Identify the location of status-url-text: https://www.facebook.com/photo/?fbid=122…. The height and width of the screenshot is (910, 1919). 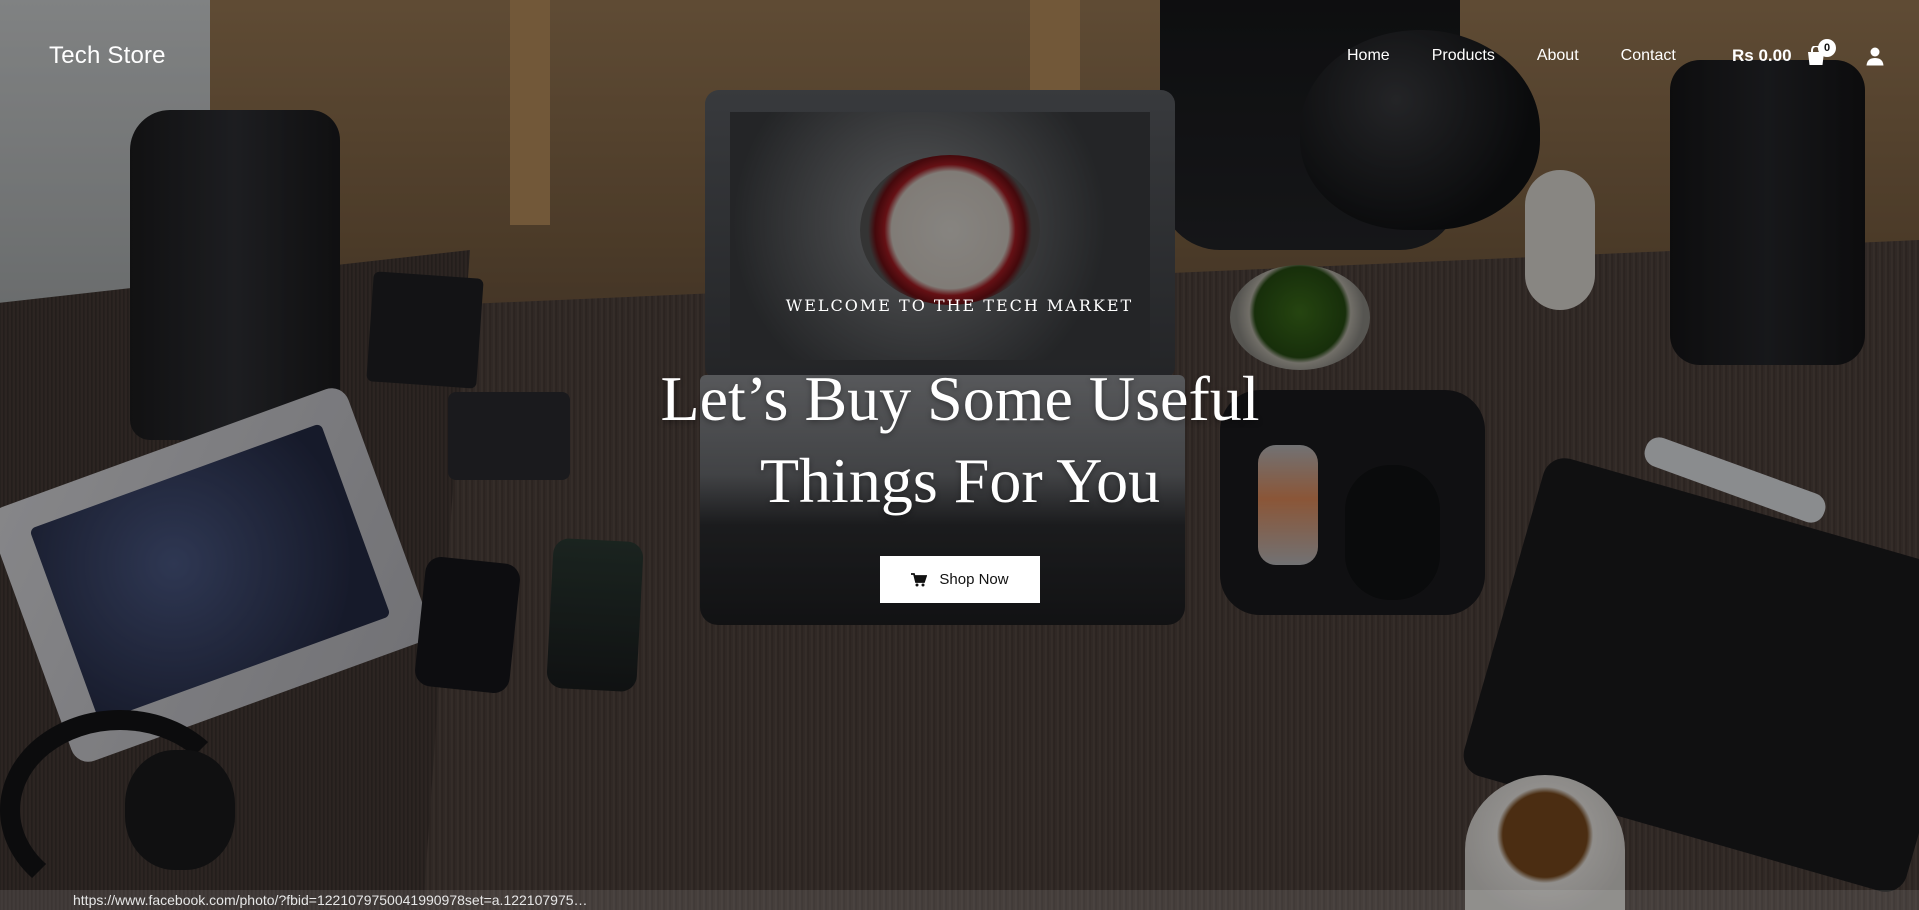
(330, 900).